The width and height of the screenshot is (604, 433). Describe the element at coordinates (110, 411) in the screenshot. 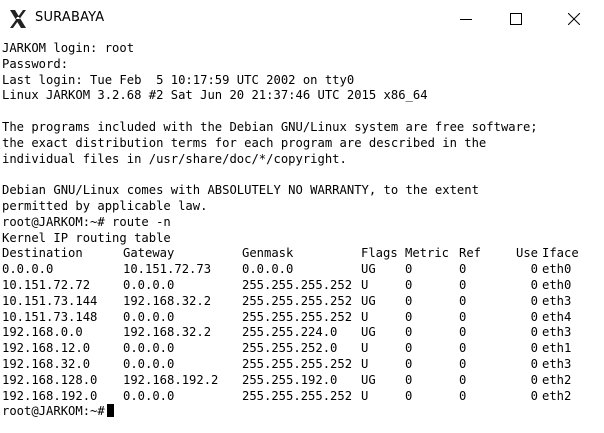

I see `terminal-cursor` at that location.